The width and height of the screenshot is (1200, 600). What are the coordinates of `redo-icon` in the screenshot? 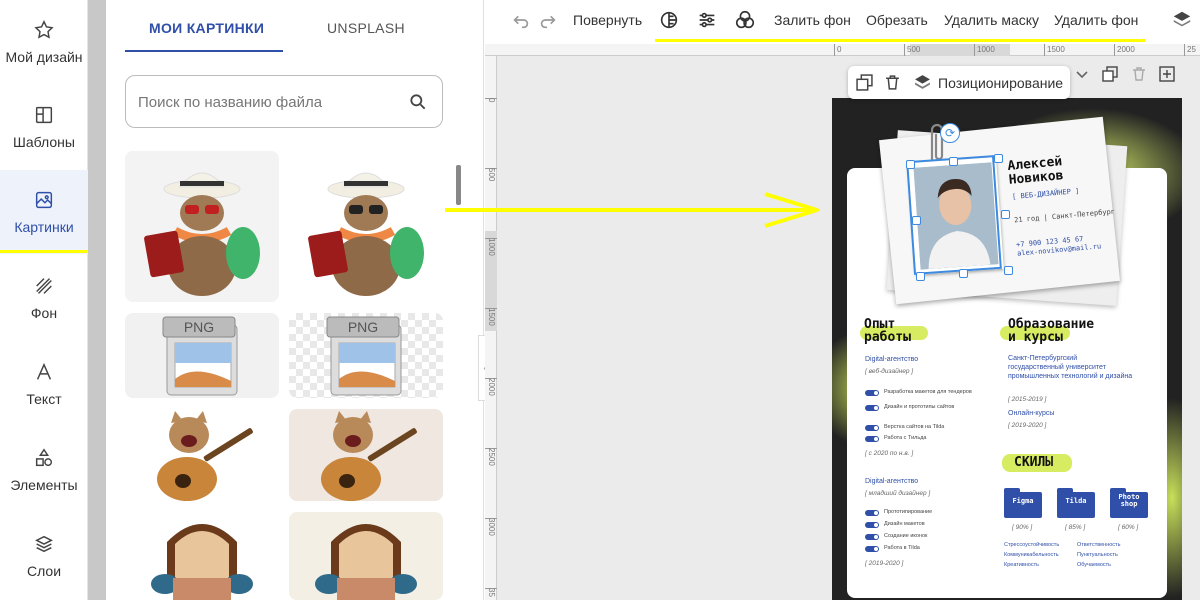 It's located at (548, 20).